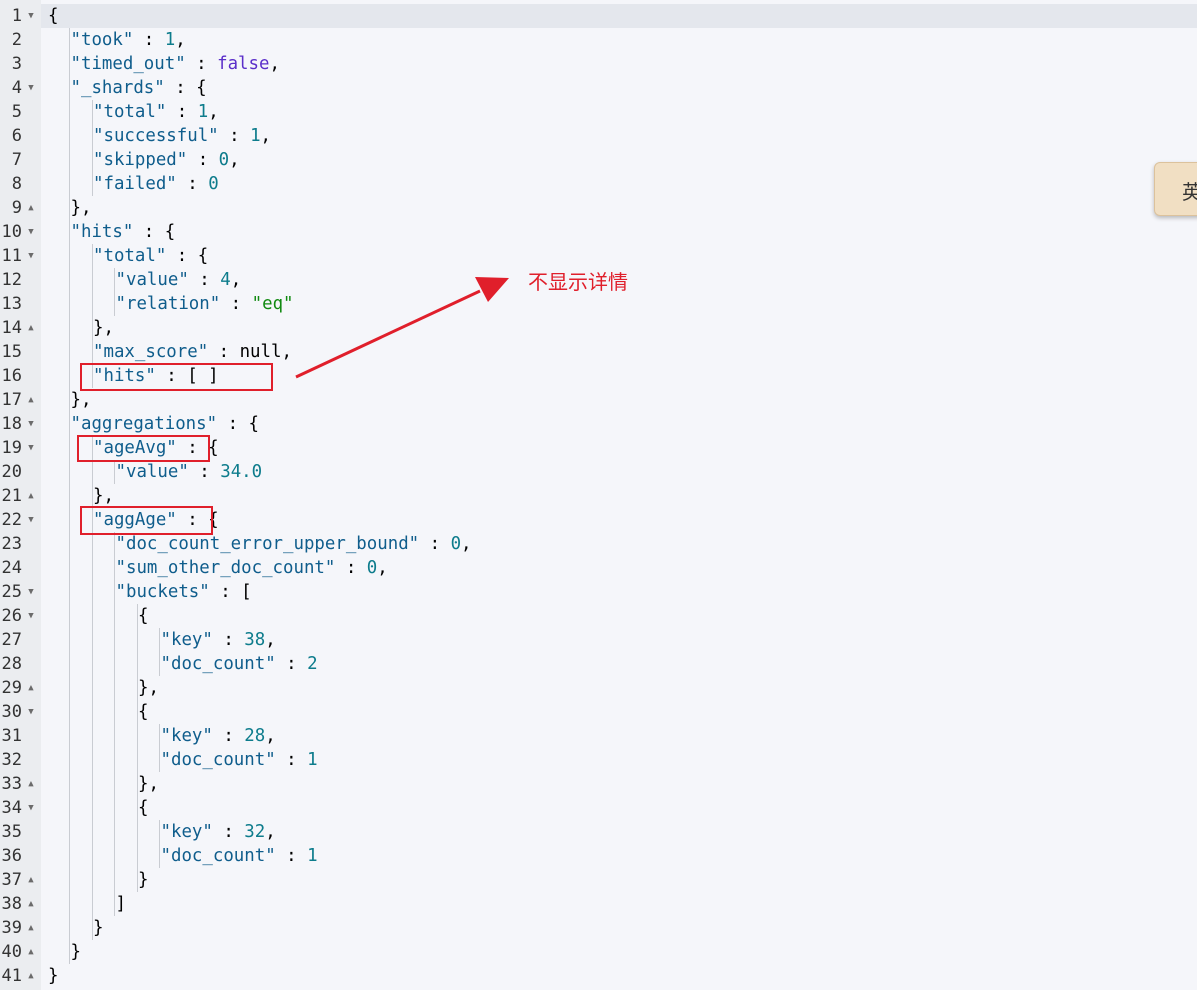  Describe the element at coordinates (11, 352) in the screenshot. I see `line-number: 15` at that location.